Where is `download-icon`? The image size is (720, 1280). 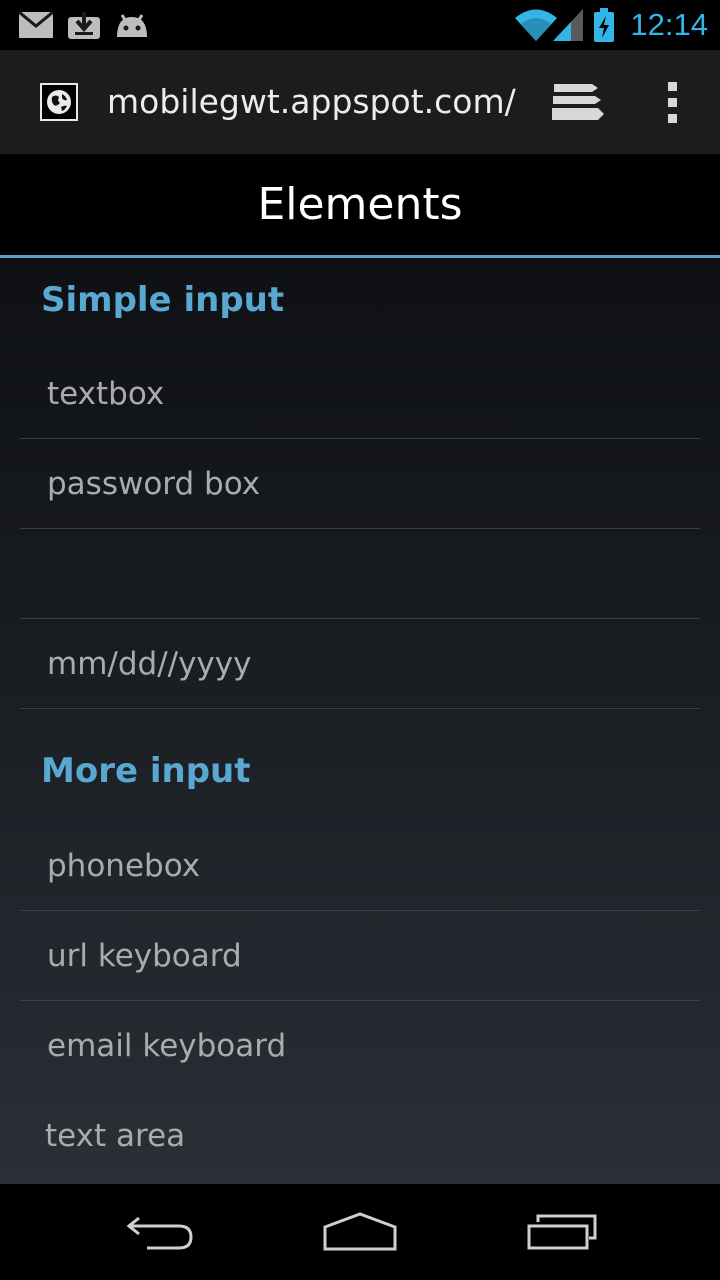
download-icon is located at coordinates (84, 25).